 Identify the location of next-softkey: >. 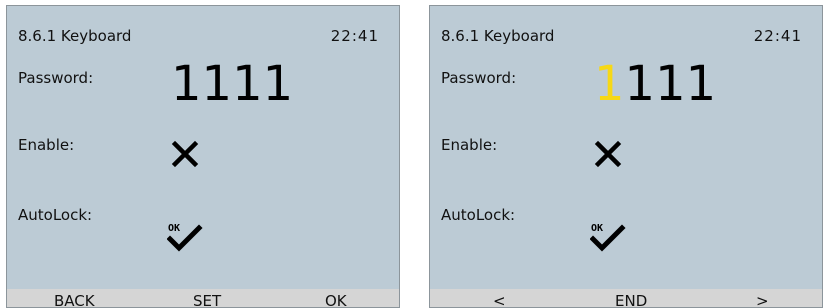
(762, 299).